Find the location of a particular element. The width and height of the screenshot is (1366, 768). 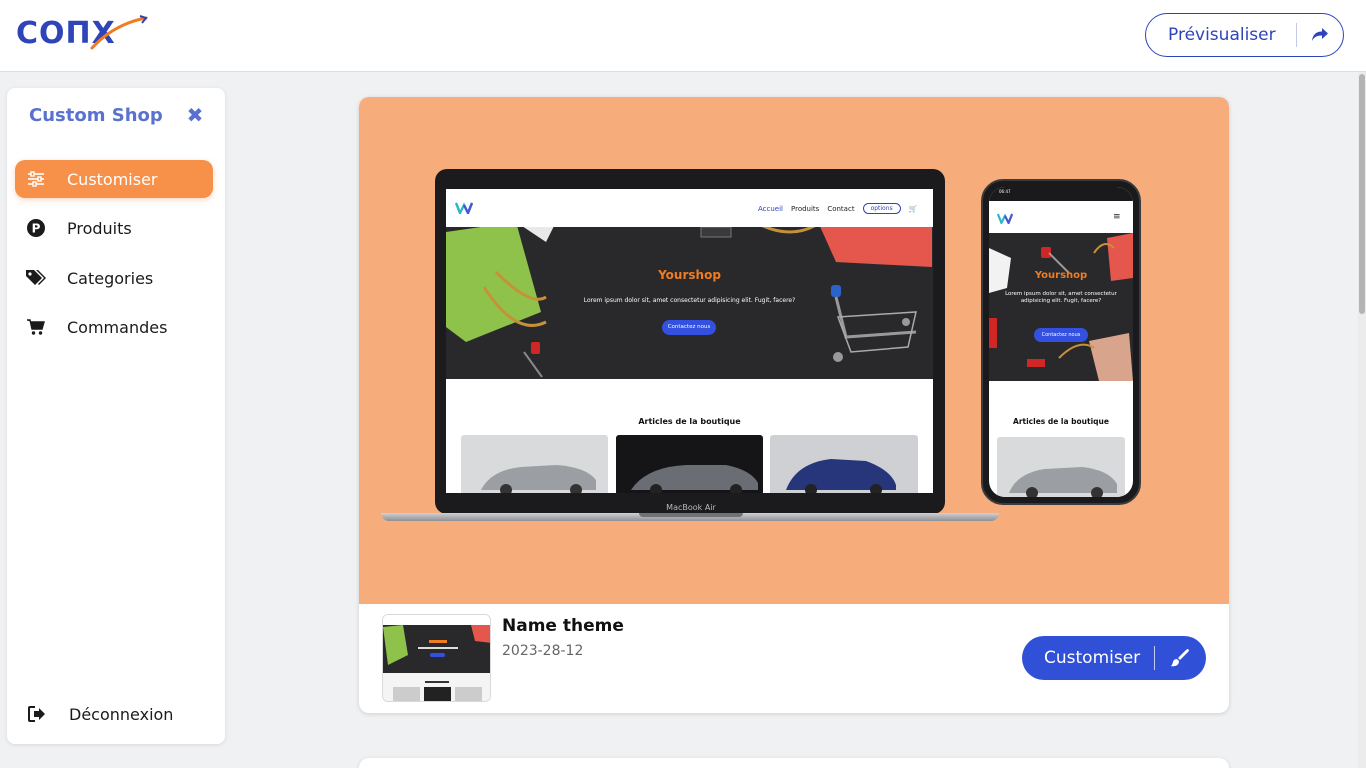

mock-phone-navbar: ≡ is located at coordinates (1061, 217).